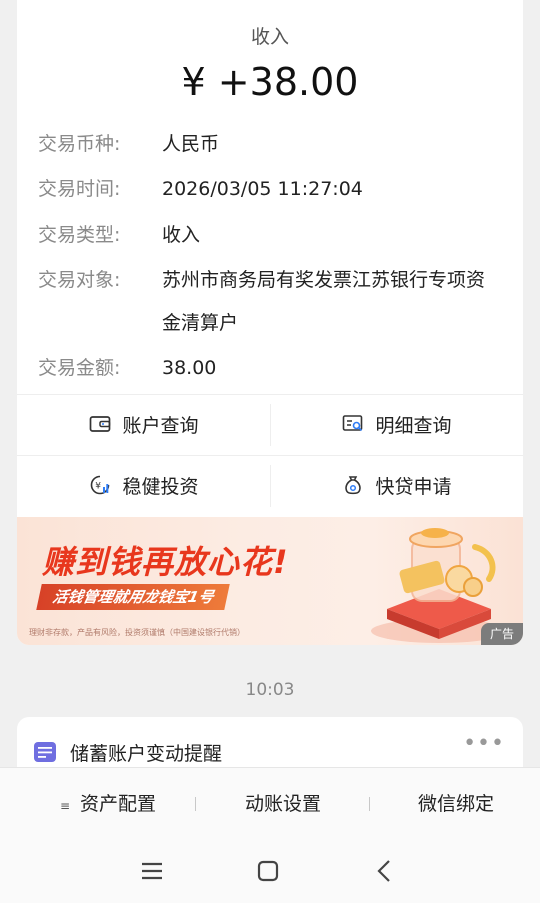 Image resolution: width=540 pixels, height=903 pixels. I want to click on back-icon, so click(384, 871).